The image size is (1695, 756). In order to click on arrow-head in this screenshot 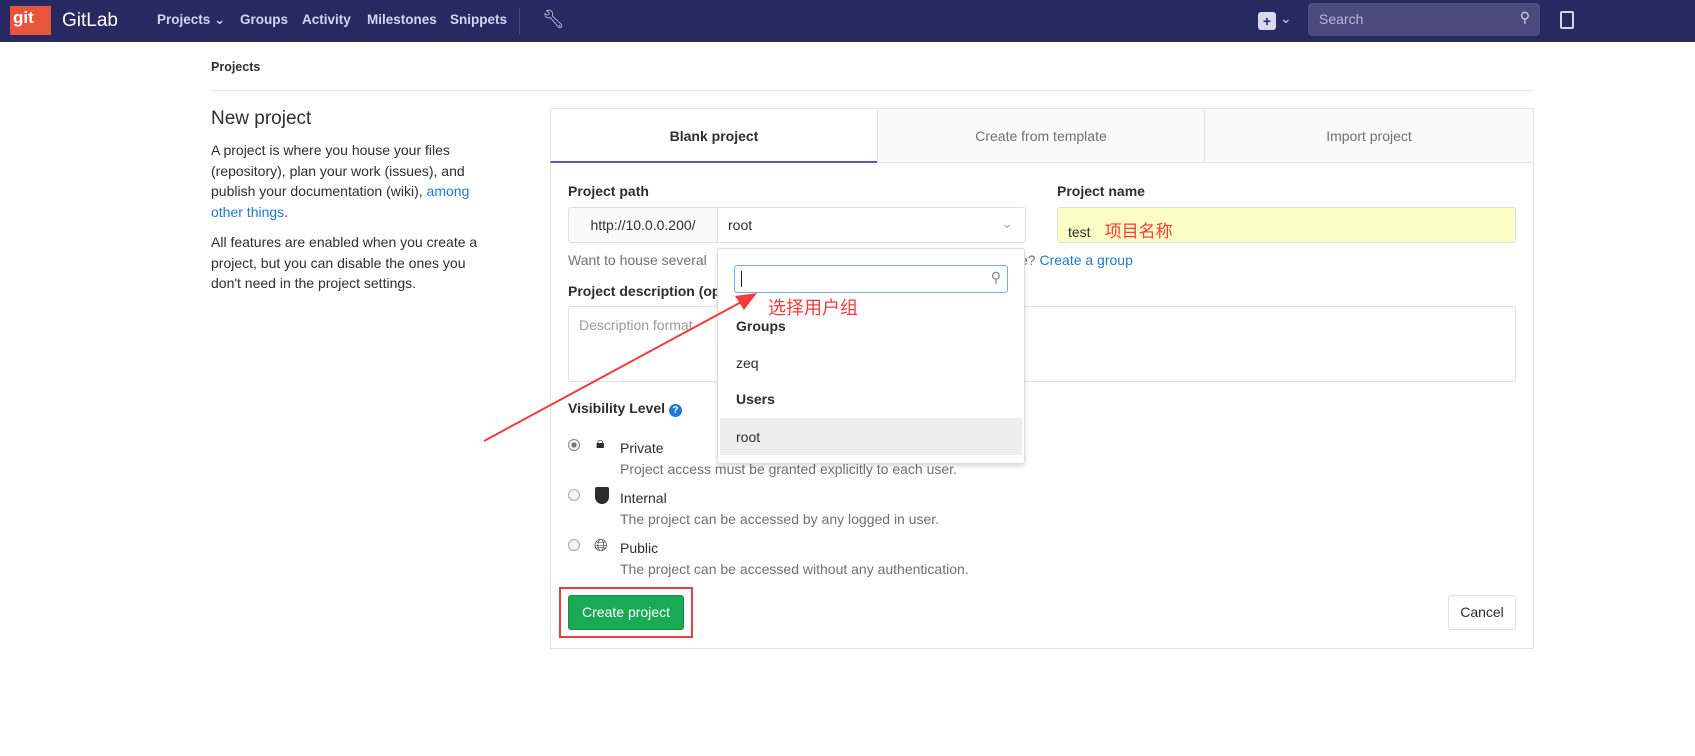, I will do `click(746, 301)`.